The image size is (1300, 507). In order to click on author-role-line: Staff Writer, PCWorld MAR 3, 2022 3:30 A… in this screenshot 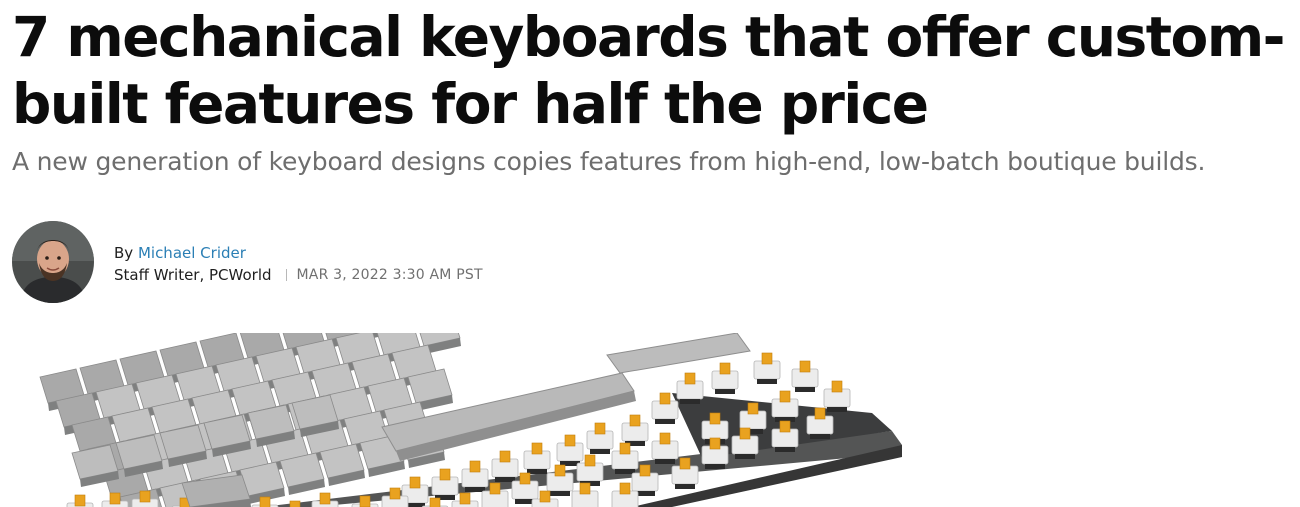, I will do `click(298, 275)`.